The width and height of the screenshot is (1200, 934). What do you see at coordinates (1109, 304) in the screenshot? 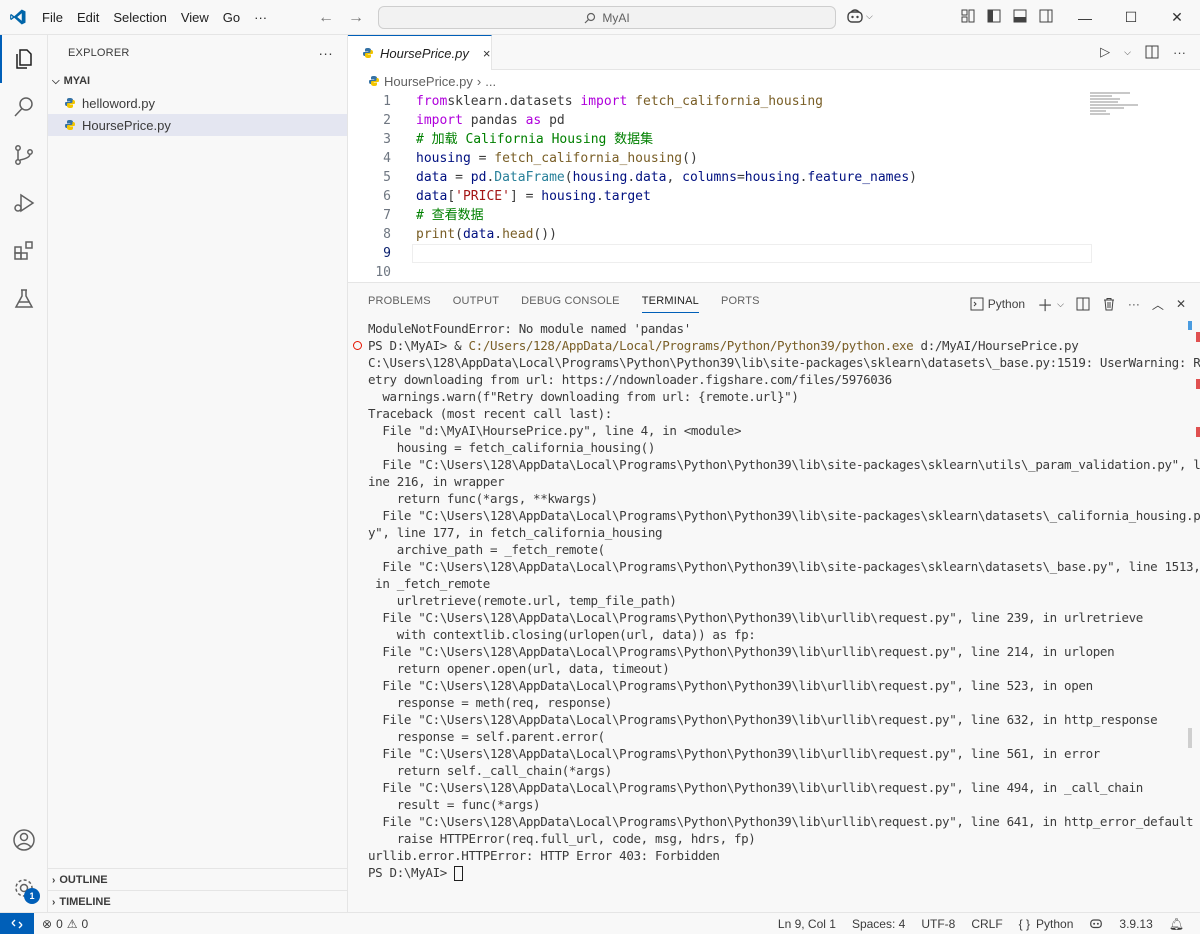
I see `trash-icon` at bounding box center [1109, 304].